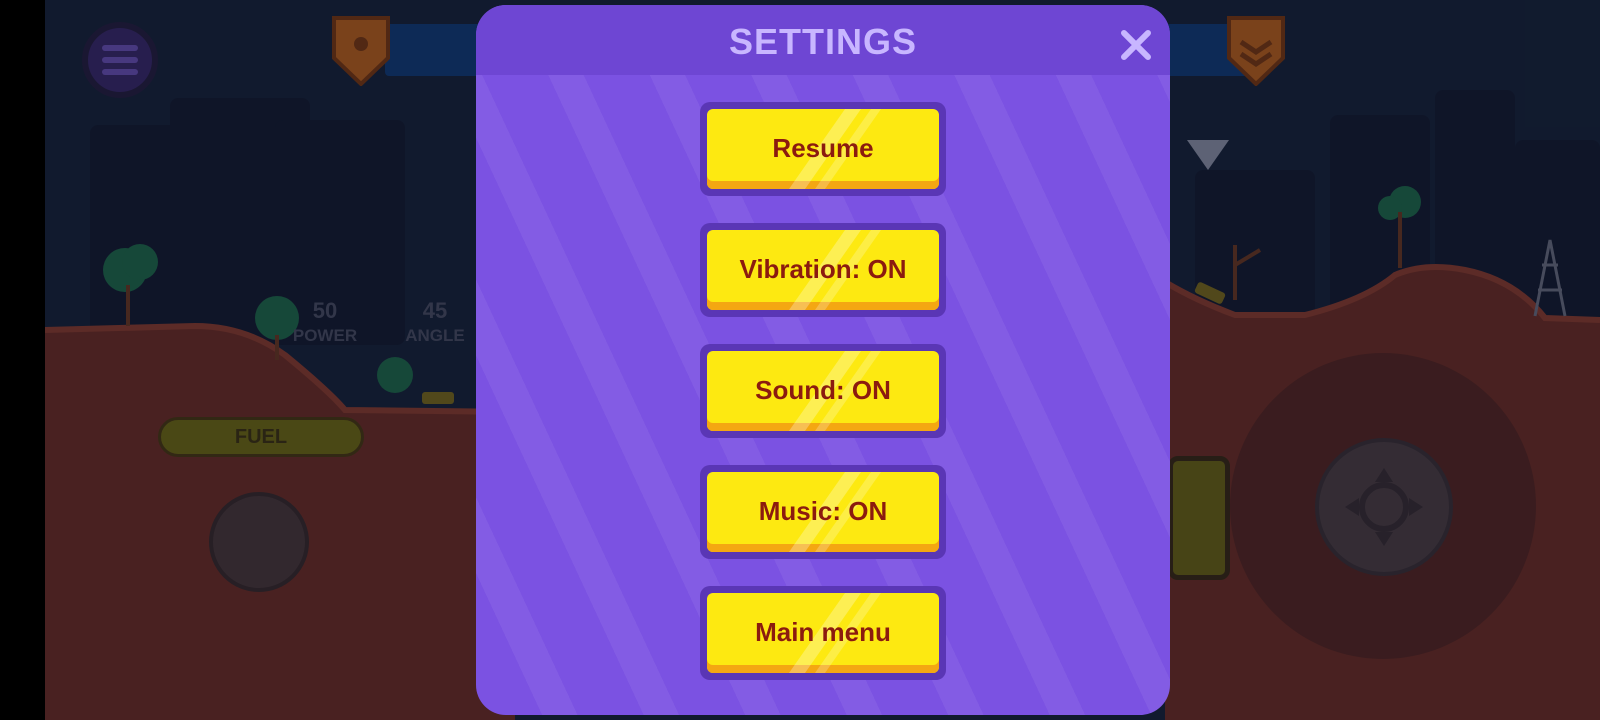  I want to click on vibration-toggle-button: Vibration: ON, so click(823, 270).